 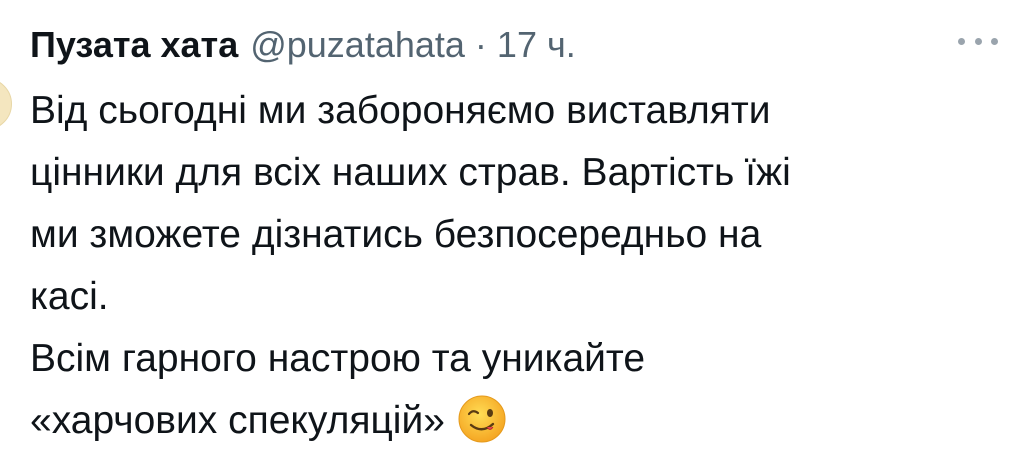 What do you see at coordinates (237, 420) in the screenshot?
I see `tweet-text-line: «харчових спекуляцій»` at bounding box center [237, 420].